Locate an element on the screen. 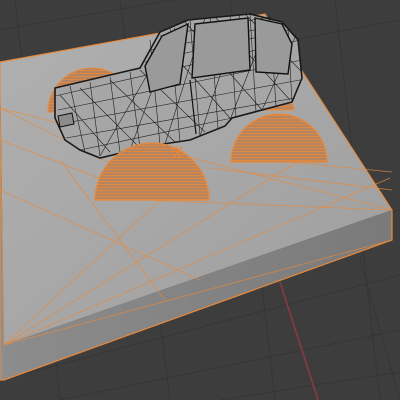 The height and width of the screenshot is (400, 400). car-side-window is located at coordinates (221, 48).